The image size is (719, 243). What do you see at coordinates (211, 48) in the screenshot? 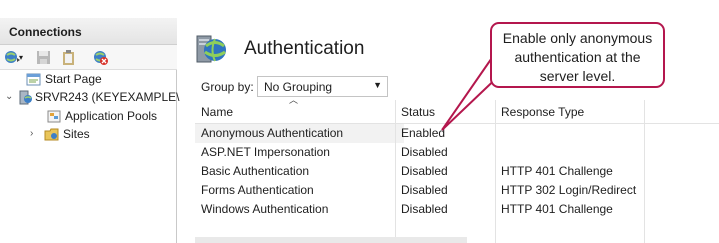
I see `globe-icon` at bounding box center [211, 48].